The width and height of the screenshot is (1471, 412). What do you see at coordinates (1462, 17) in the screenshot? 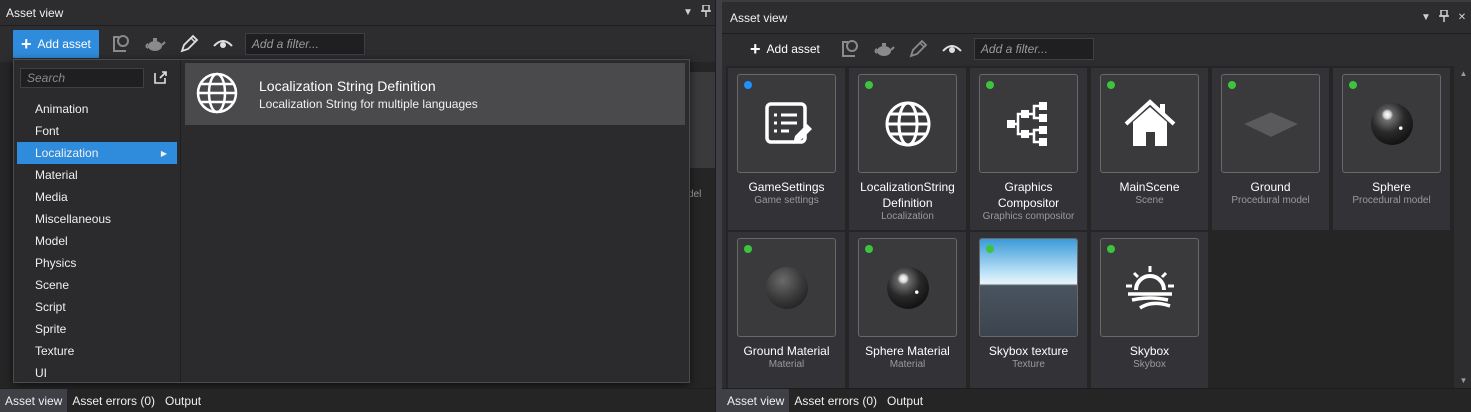
I see `close-icon: ✕` at bounding box center [1462, 17].